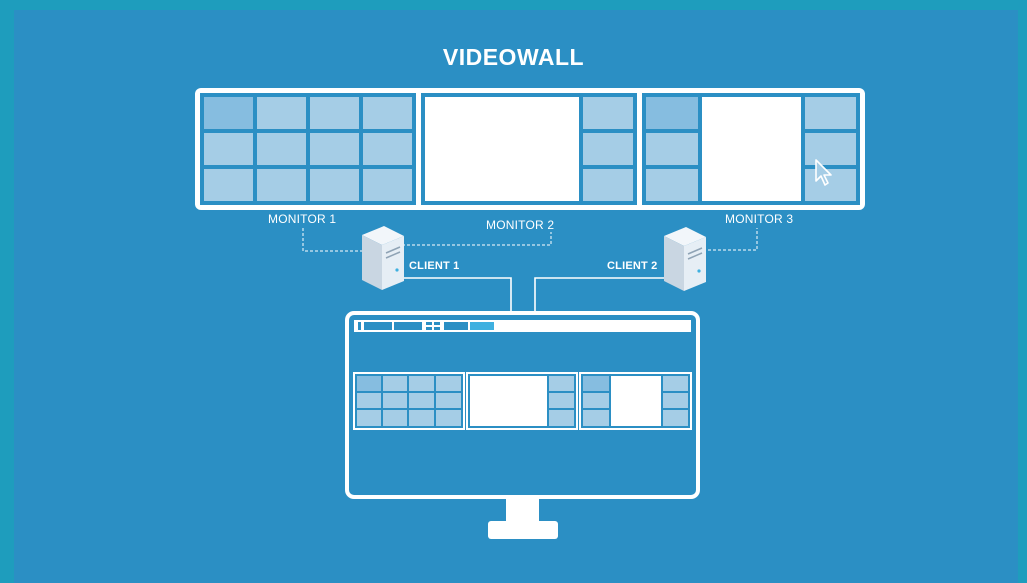  I want to click on client-1-label: CLIENT 1, so click(434, 266).